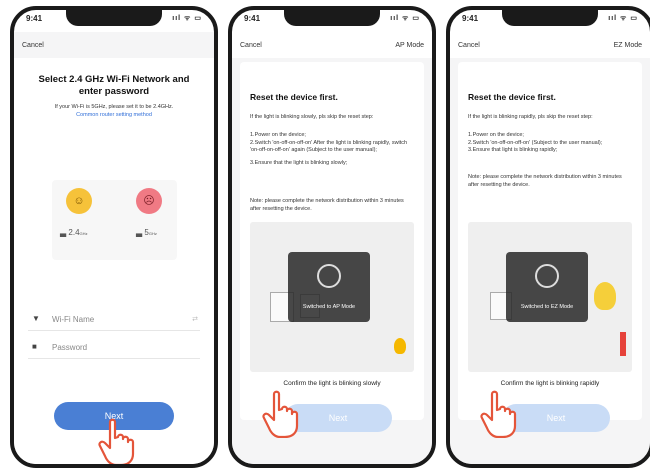 This screenshot has width=650, height=473. Describe the element at coordinates (623, 344) in the screenshot. I see `lamp-icon` at that location.